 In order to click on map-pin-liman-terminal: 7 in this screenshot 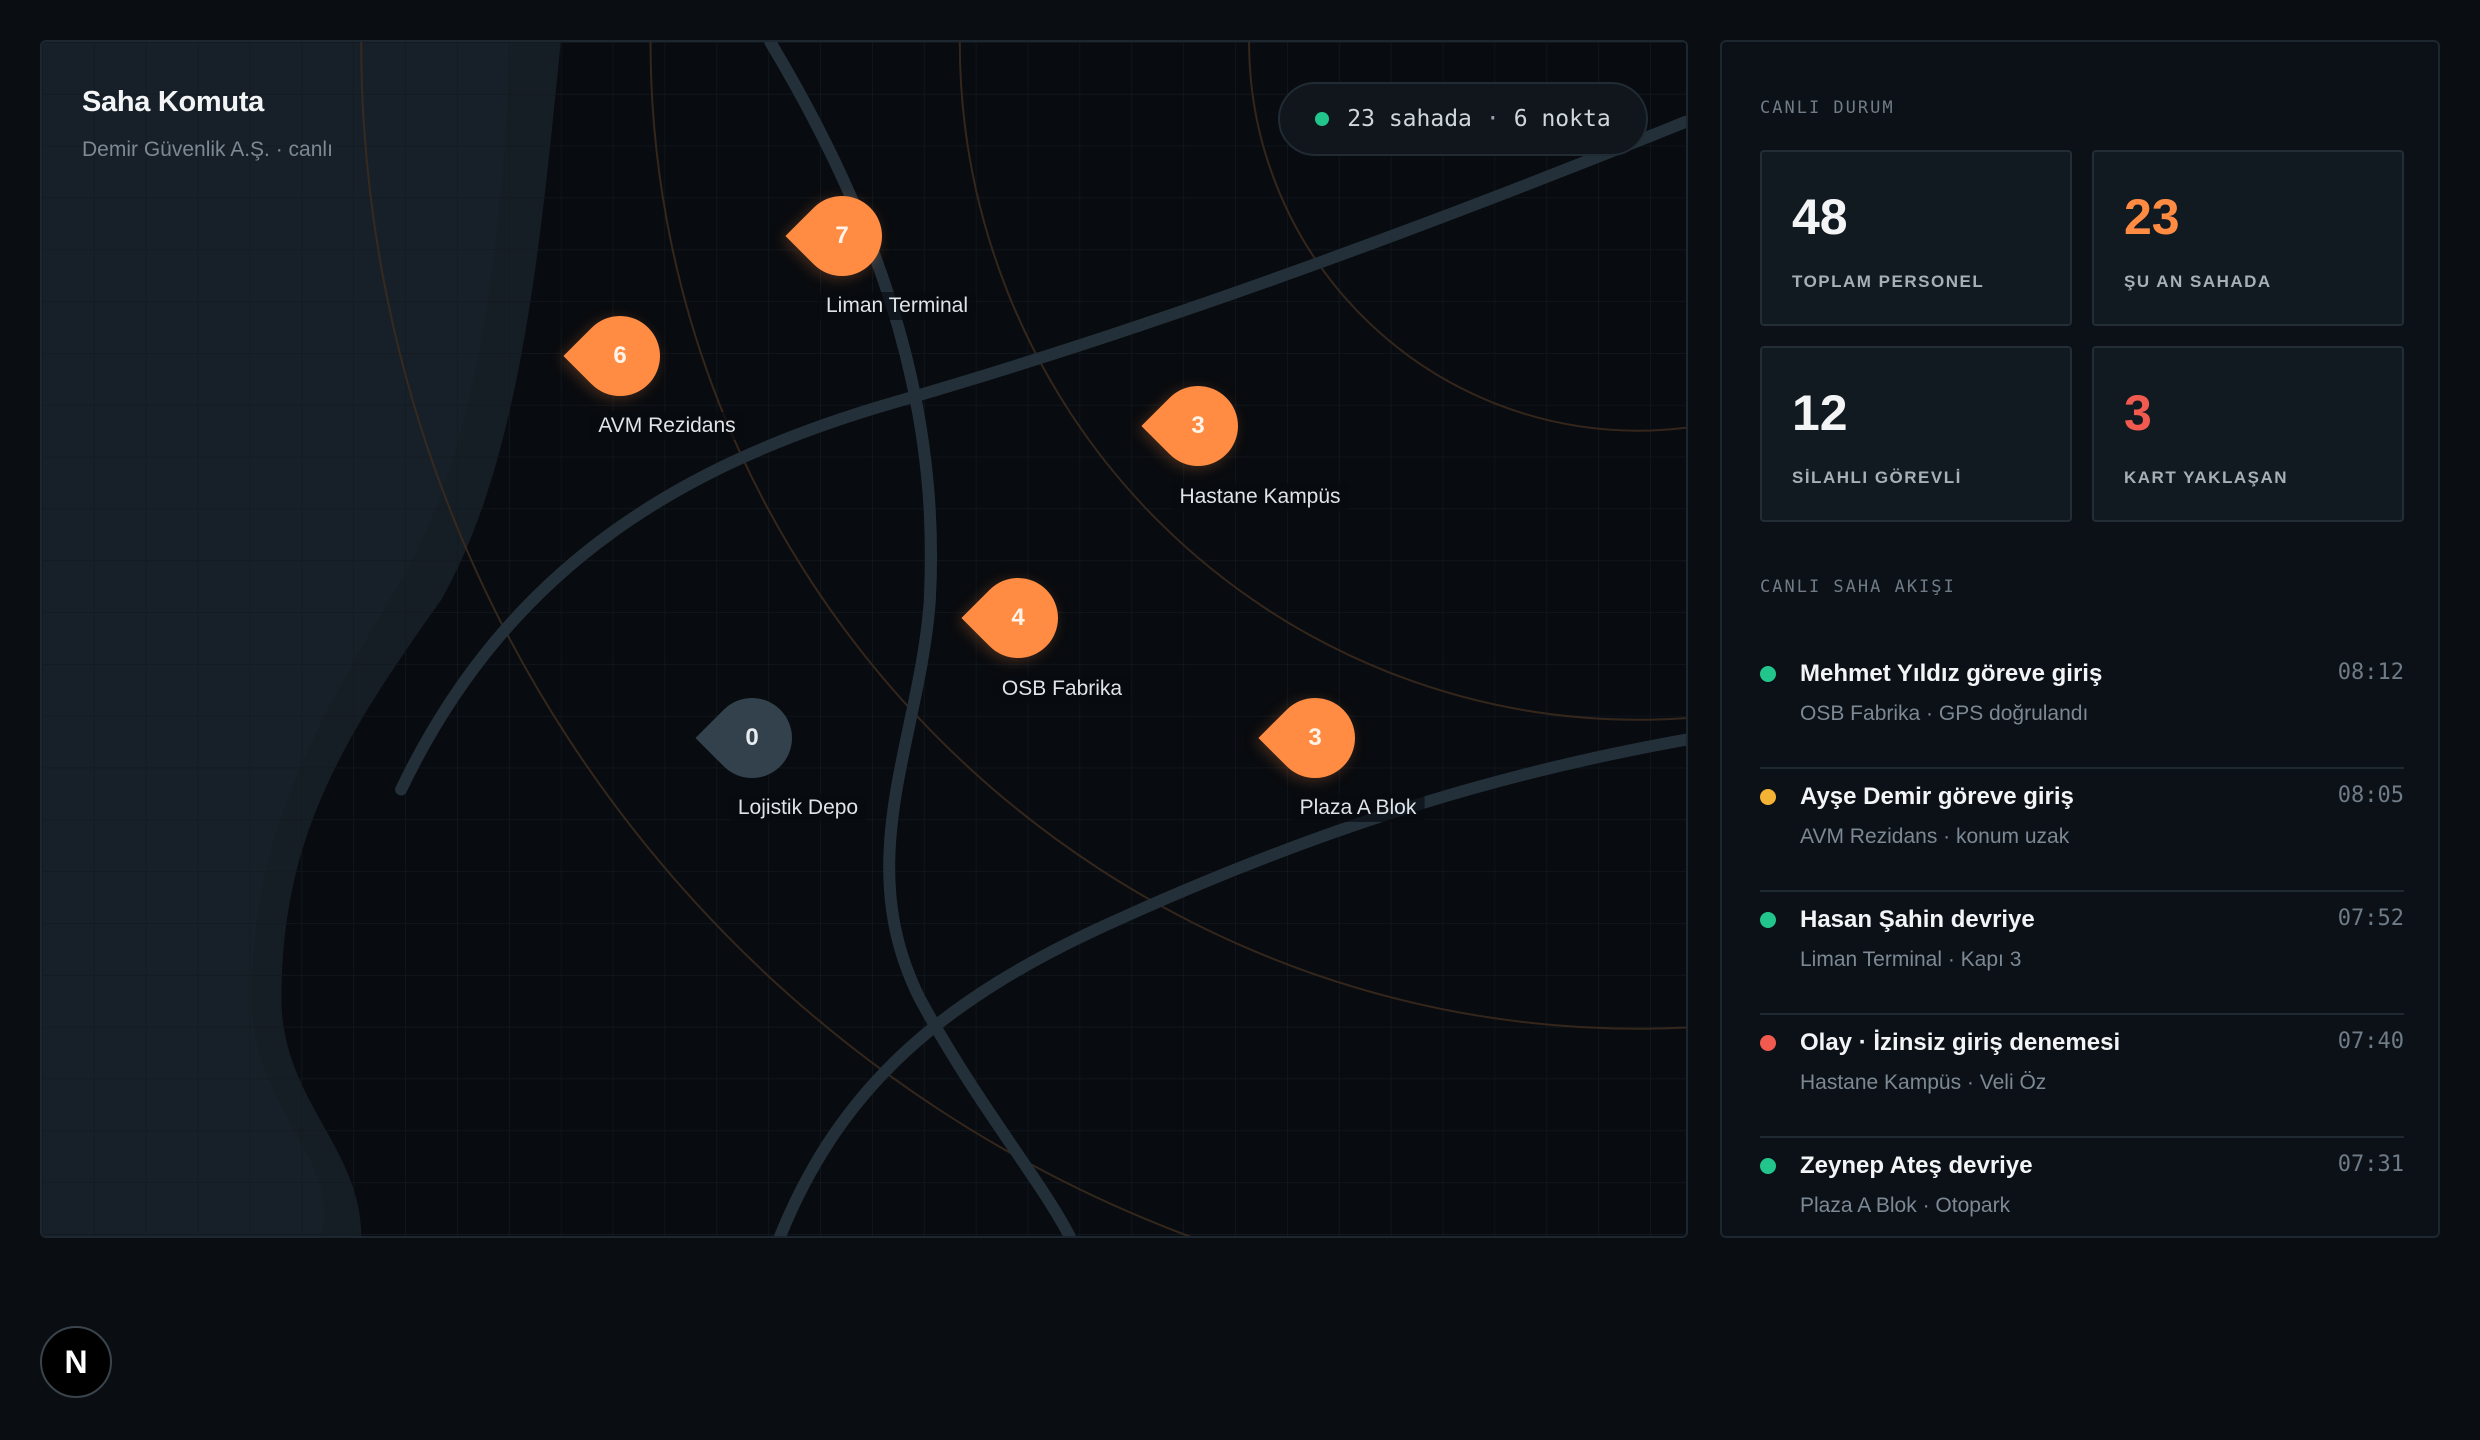, I will do `click(842, 236)`.